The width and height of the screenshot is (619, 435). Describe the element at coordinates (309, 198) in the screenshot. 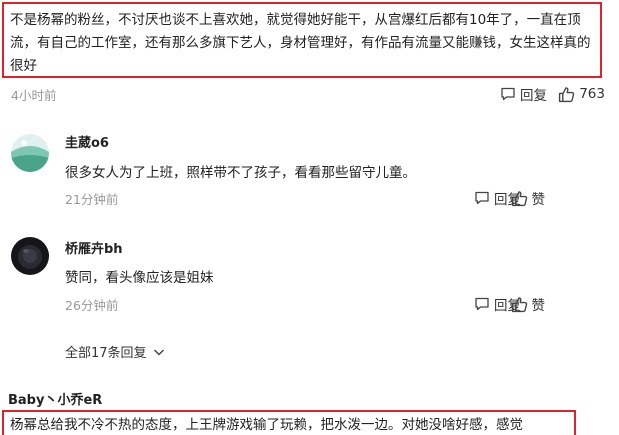

I see `reply-meta-row: 21分钟前 回复 赞` at that location.